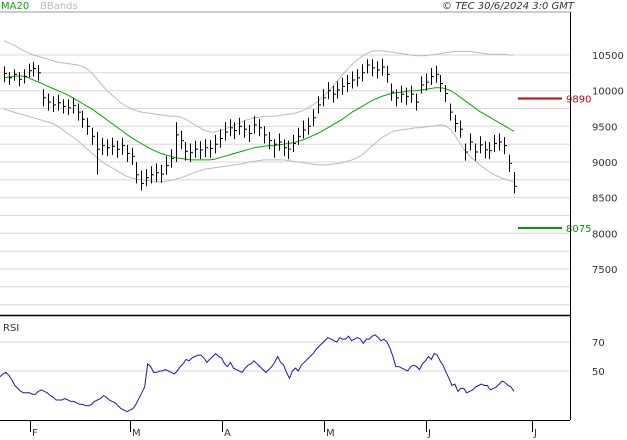 This screenshot has width=627, height=440. I want to click on rsi-y-tick-label: 70, so click(598, 343).